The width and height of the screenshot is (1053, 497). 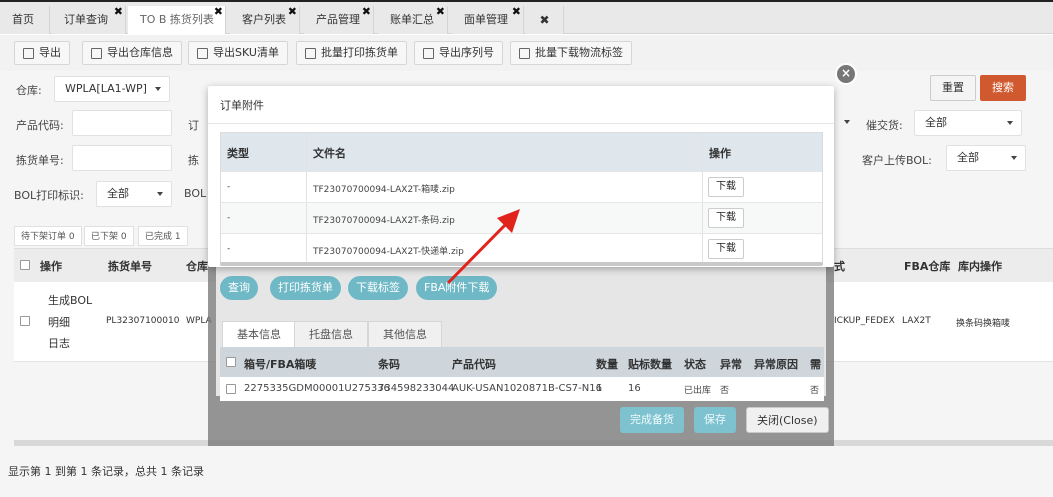 What do you see at coordinates (239, 288) in the screenshot?
I see `query-button: 查询` at bounding box center [239, 288].